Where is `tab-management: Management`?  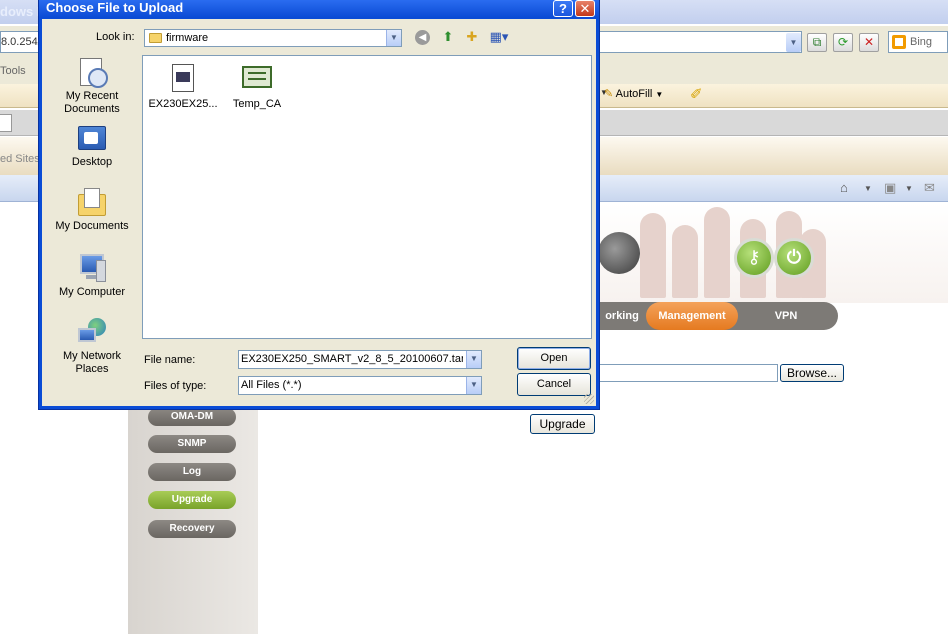
tab-management: Management is located at coordinates (692, 316).